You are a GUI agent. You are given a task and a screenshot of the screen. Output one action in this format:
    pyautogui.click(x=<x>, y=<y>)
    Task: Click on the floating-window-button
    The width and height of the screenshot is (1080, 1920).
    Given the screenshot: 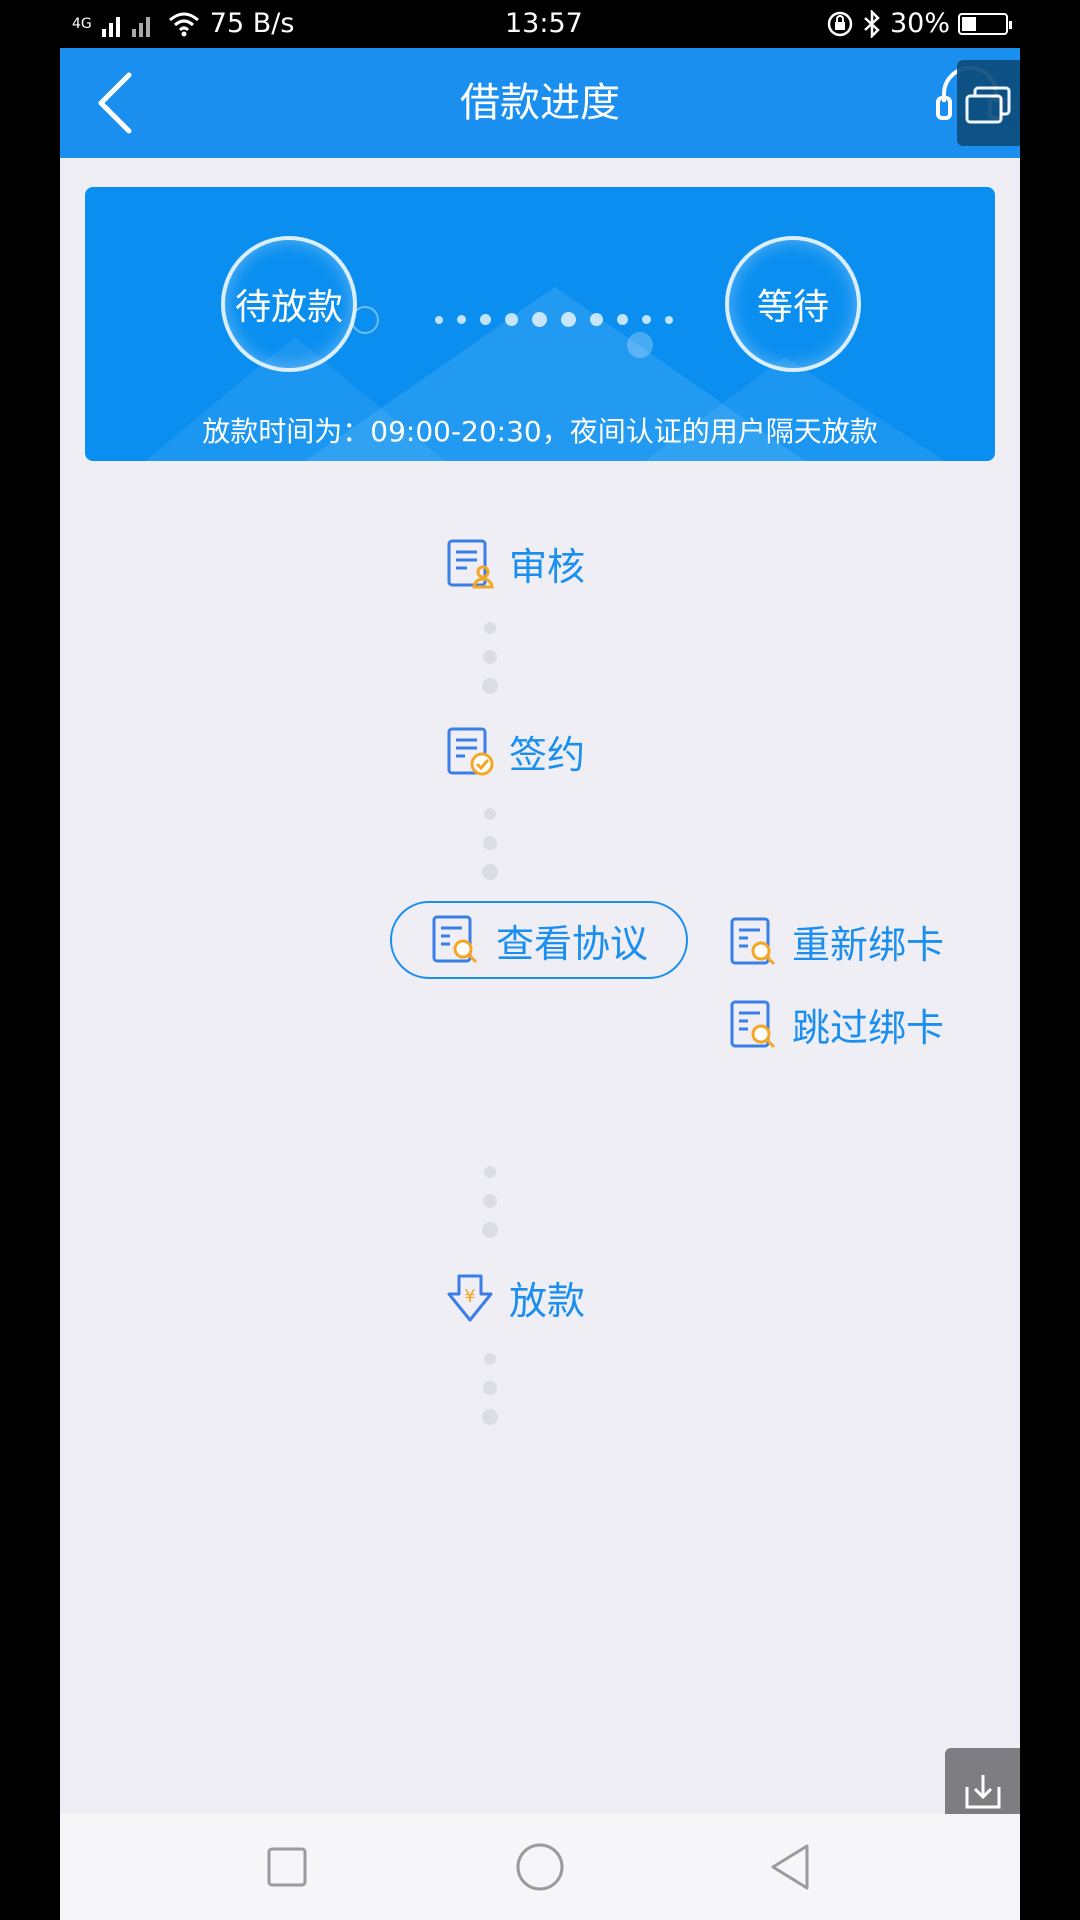 What is the action you would take?
    pyautogui.click(x=988, y=103)
    